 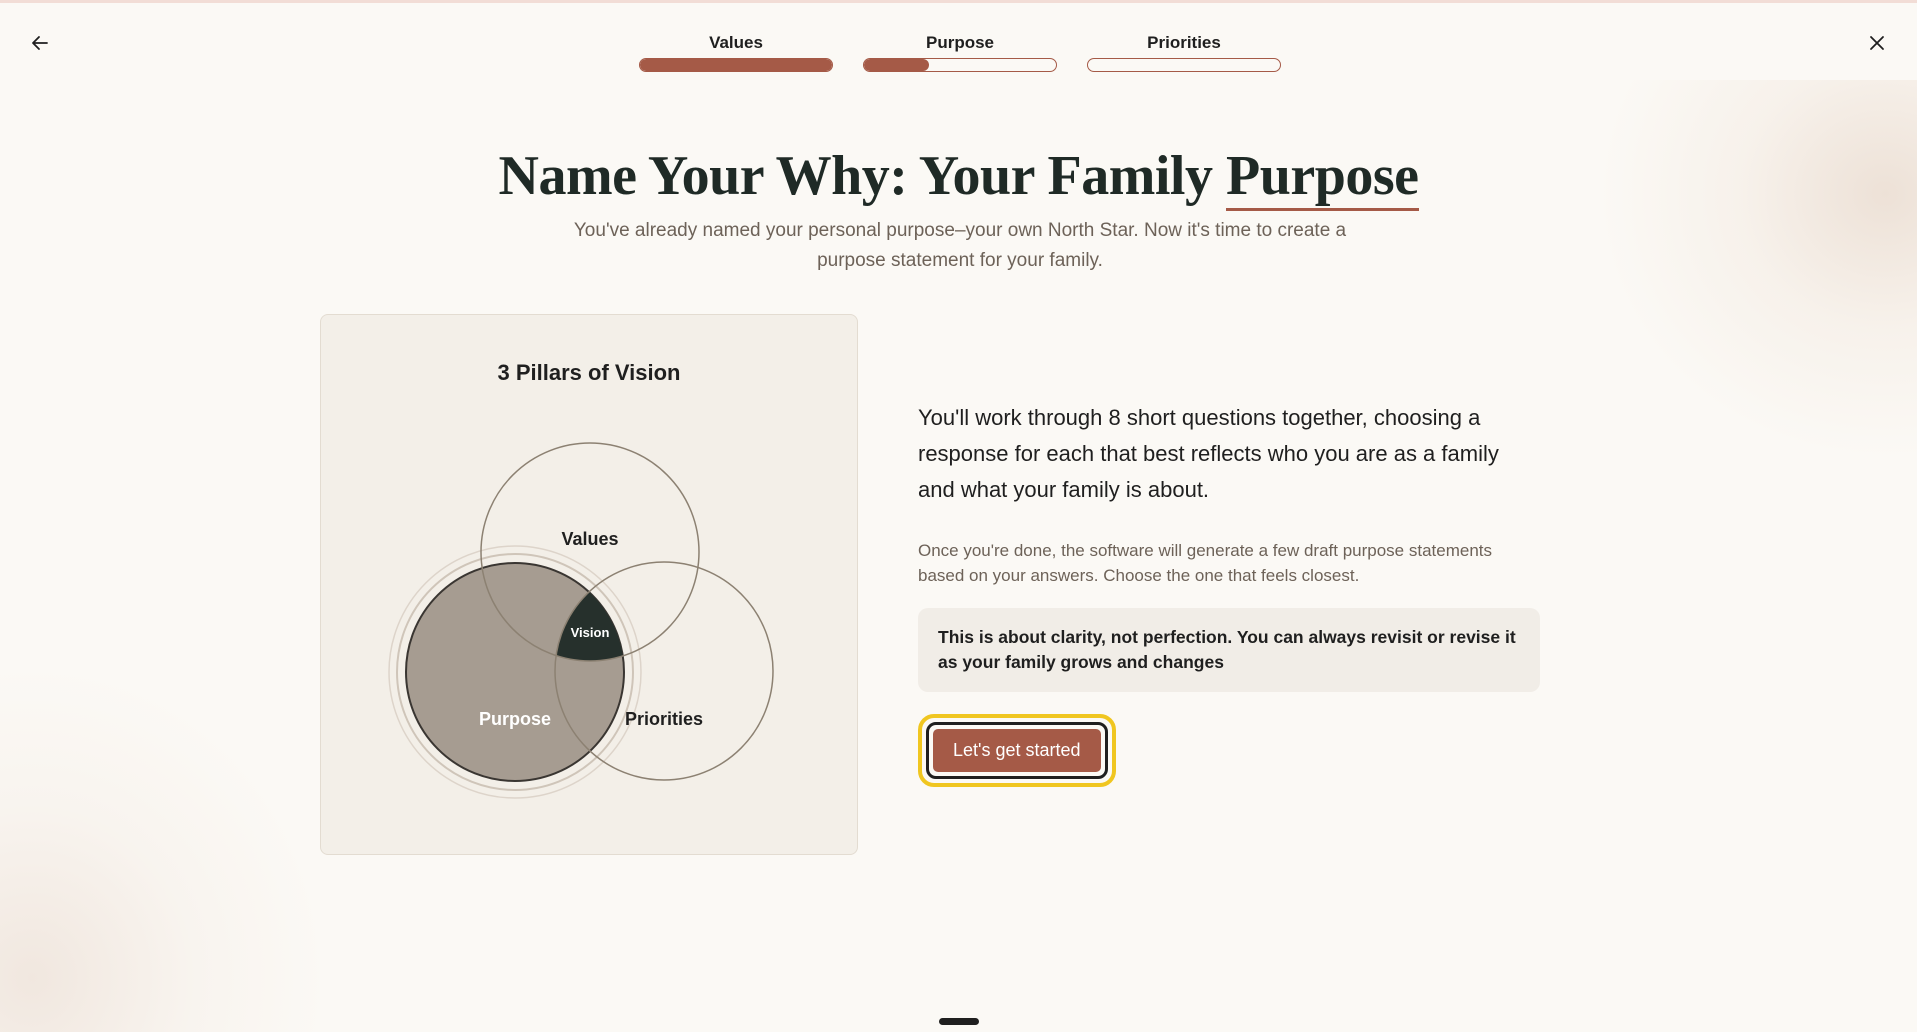 I want to click on close-button, so click(x=1877, y=43).